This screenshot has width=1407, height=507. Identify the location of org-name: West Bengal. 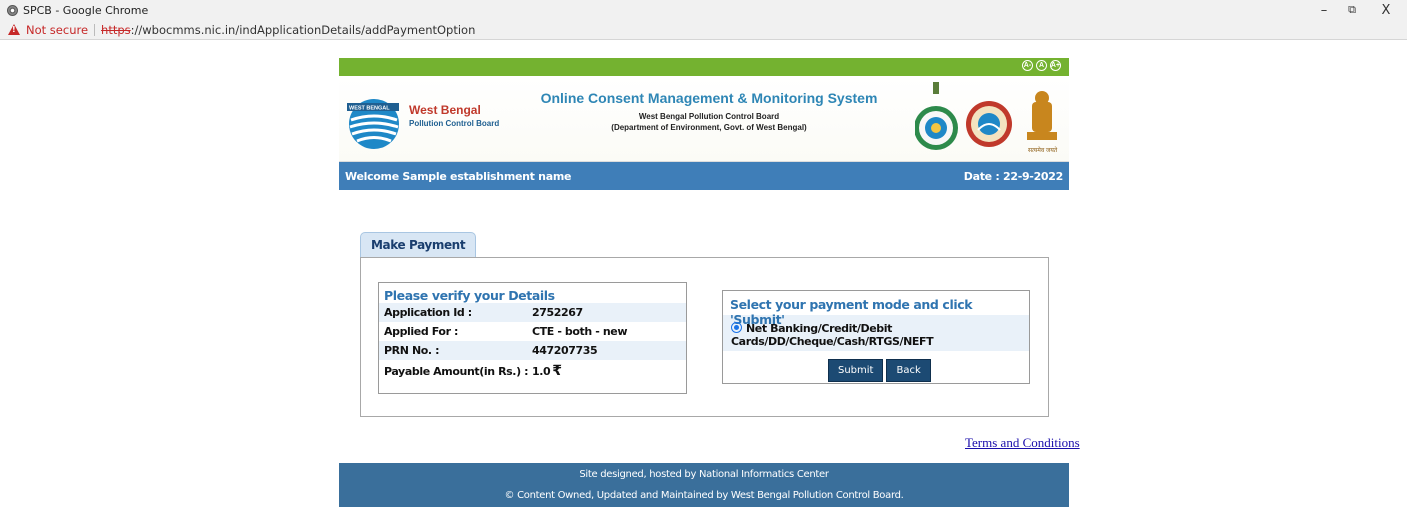
(445, 110).